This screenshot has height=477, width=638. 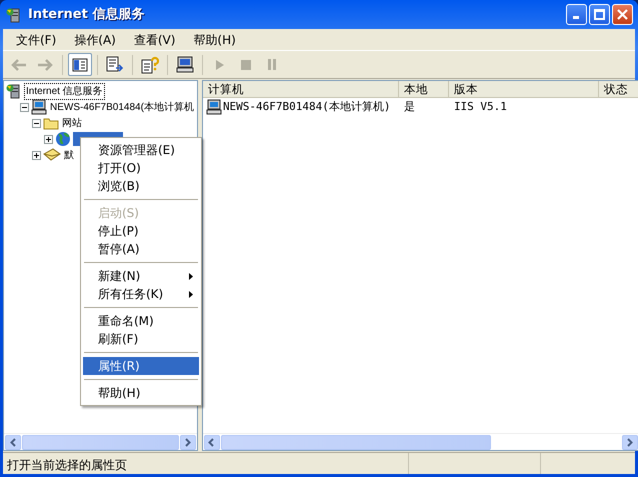 I want to click on globe-icon, so click(x=63, y=139).